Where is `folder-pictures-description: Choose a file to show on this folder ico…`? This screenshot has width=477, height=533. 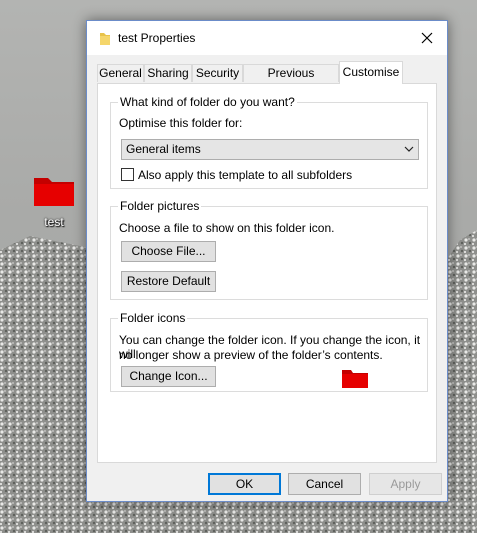 folder-pictures-description: Choose a file to show on this folder ico… is located at coordinates (227, 228).